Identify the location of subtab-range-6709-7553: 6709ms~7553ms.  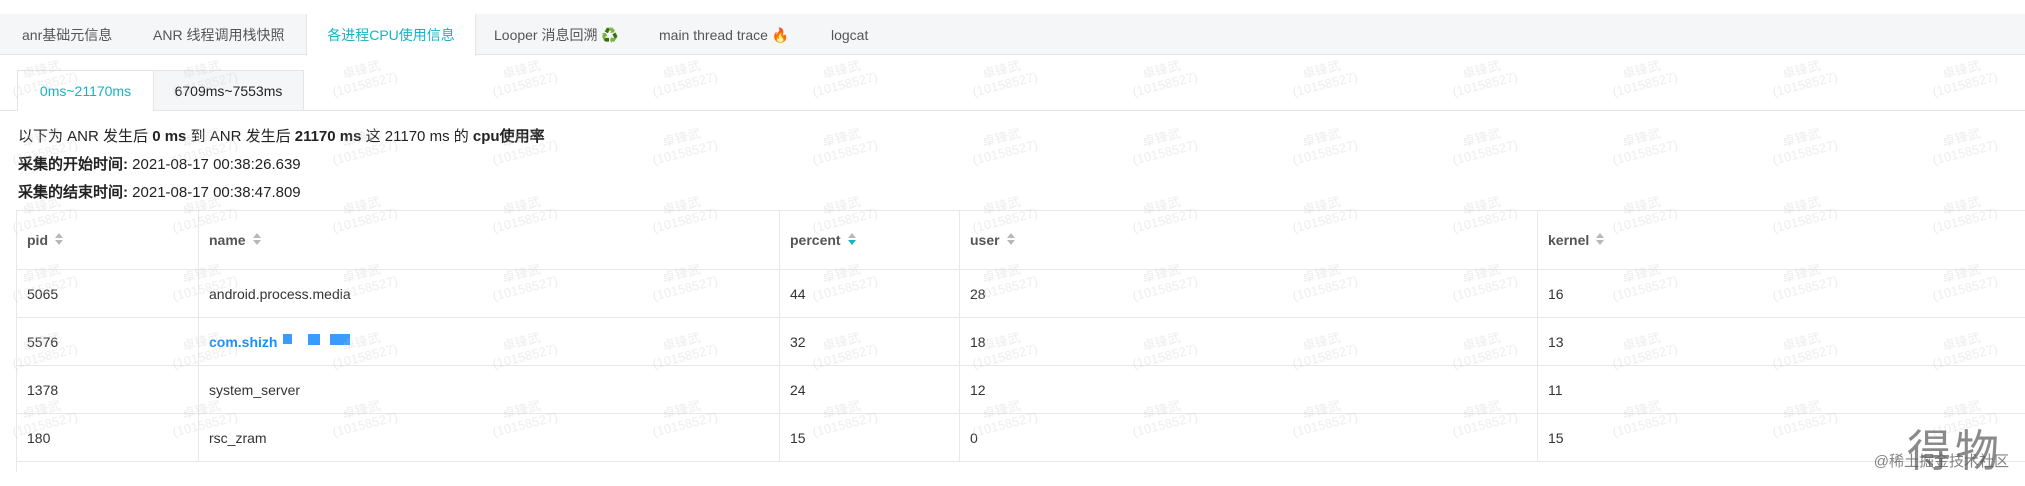
(228, 90).